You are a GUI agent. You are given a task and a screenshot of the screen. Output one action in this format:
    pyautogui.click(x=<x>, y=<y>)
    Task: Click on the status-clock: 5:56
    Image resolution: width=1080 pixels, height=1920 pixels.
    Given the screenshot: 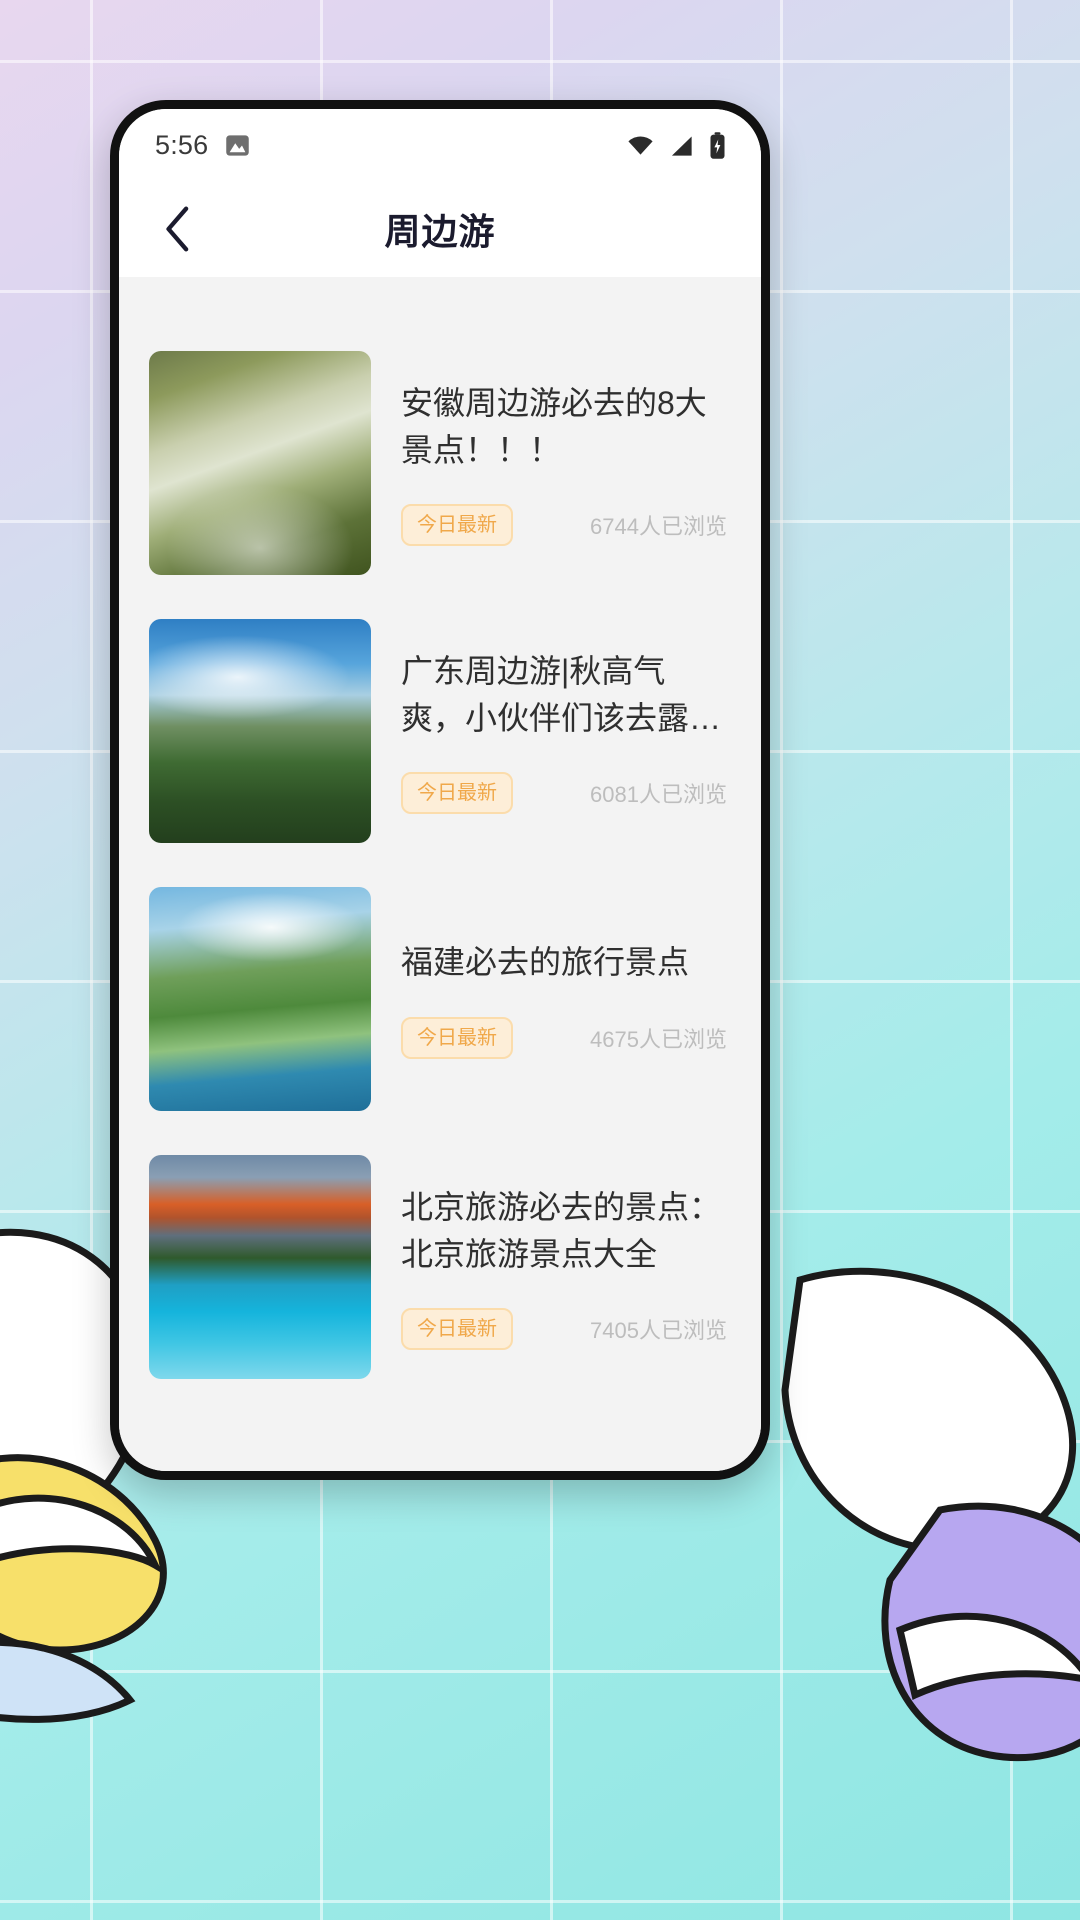 What is the action you would take?
    pyautogui.click(x=182, y=144)
    